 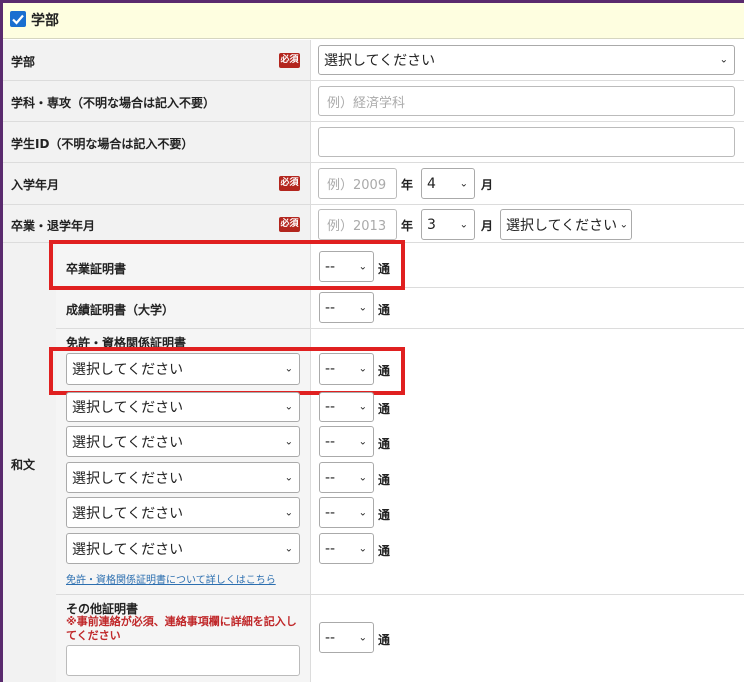 What do you see at coordinates (346, 441) in the screenshot?
I see `license-count-3: -- ⌄` at bounding box center [346, 441].